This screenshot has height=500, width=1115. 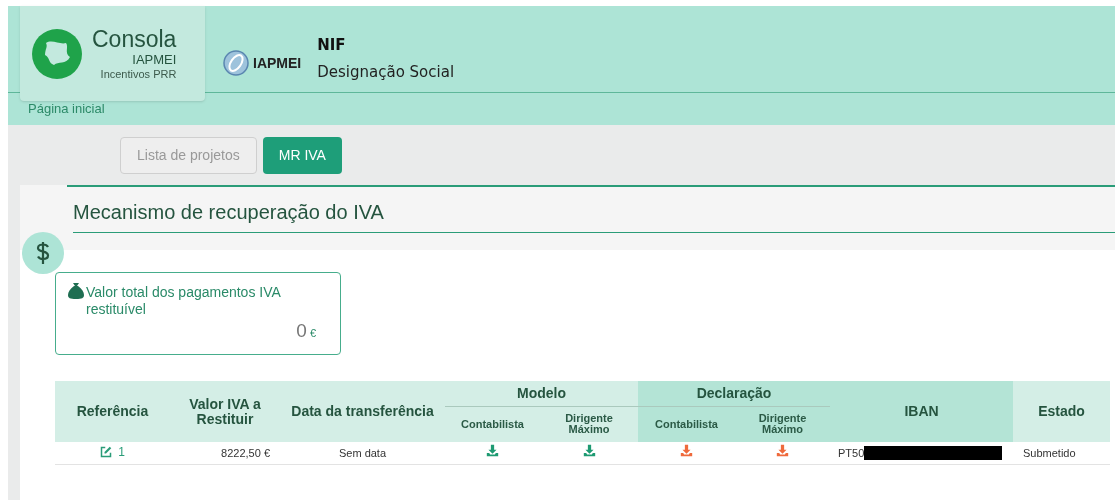 What do you see at coordinates (106, 452) in the screenshot?
I see `edit-icon` at bounding box center [106, 452].